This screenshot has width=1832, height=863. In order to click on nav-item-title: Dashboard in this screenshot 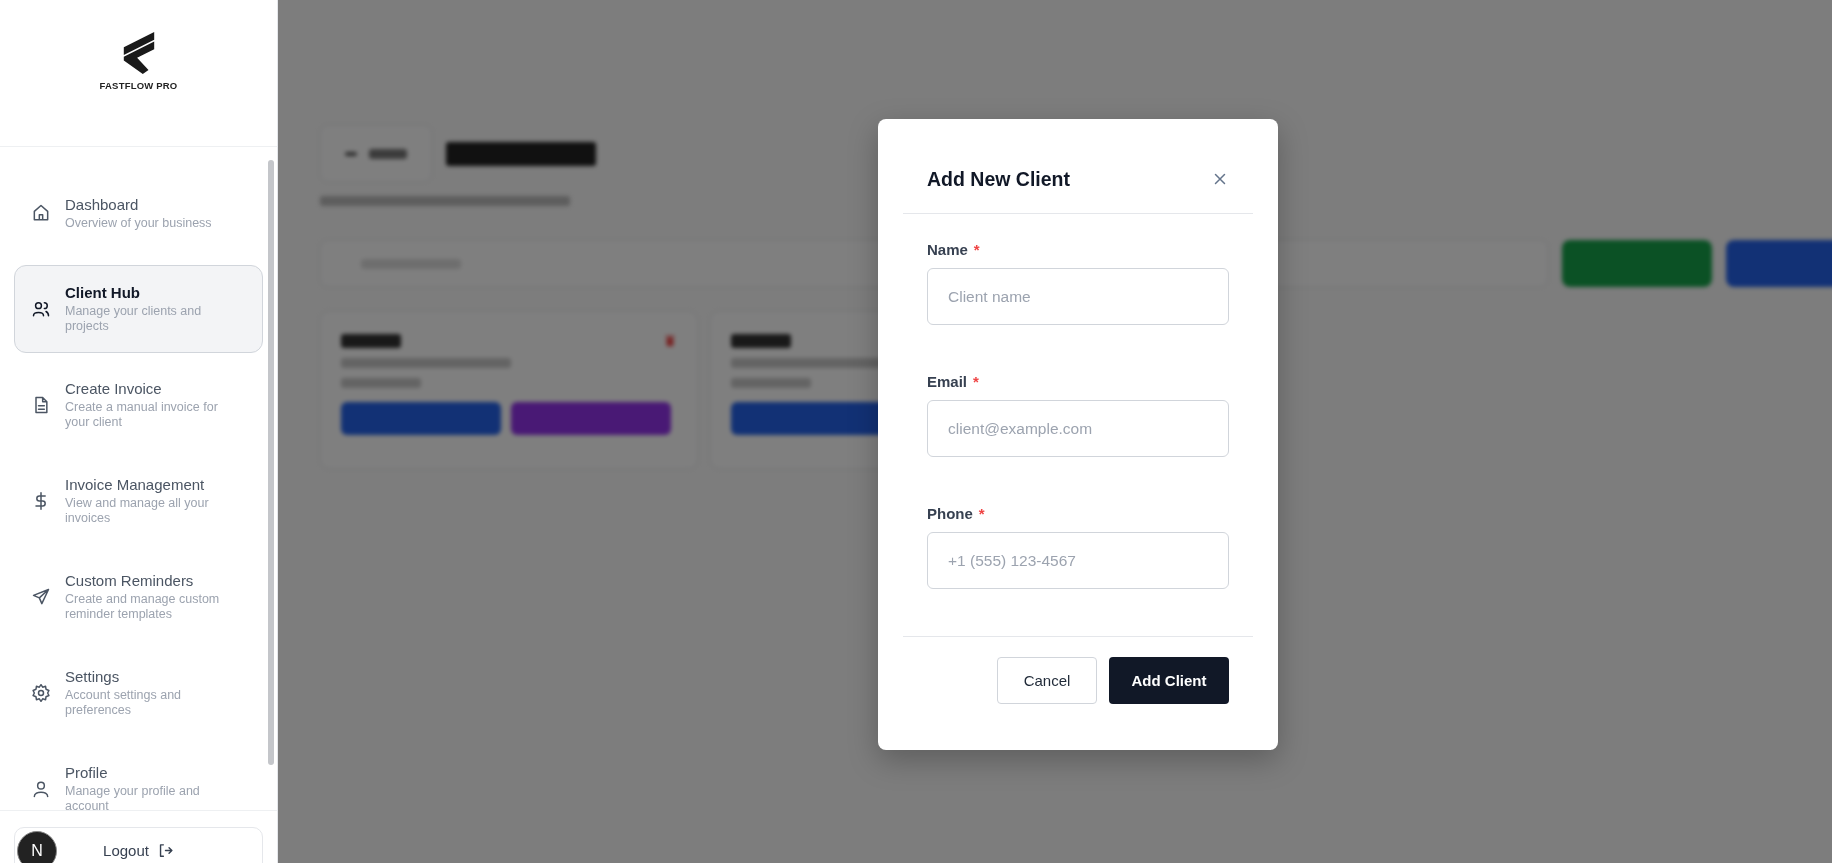, I will do `click(102, 204)`.